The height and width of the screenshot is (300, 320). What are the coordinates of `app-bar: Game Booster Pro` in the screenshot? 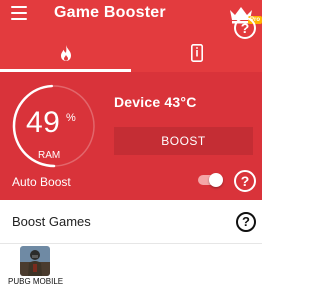 It's located at (131, 17).